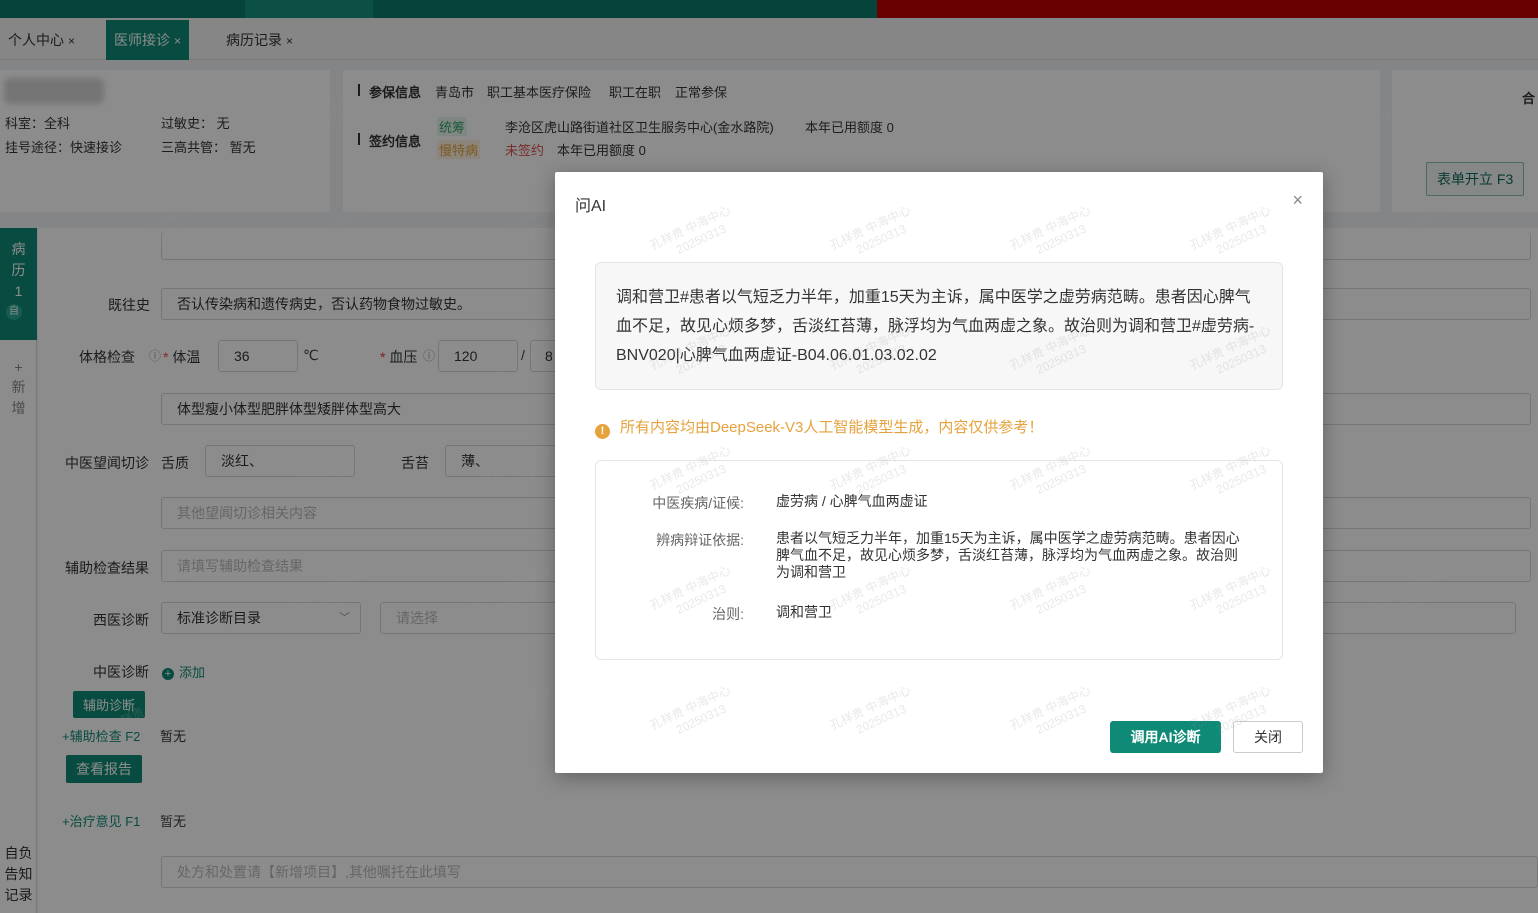  Describe the element at coordinates (852, 501) in the screenshot. I see `result-value-disease: 虚劳病 / 心脾气血两虚证` at that location.